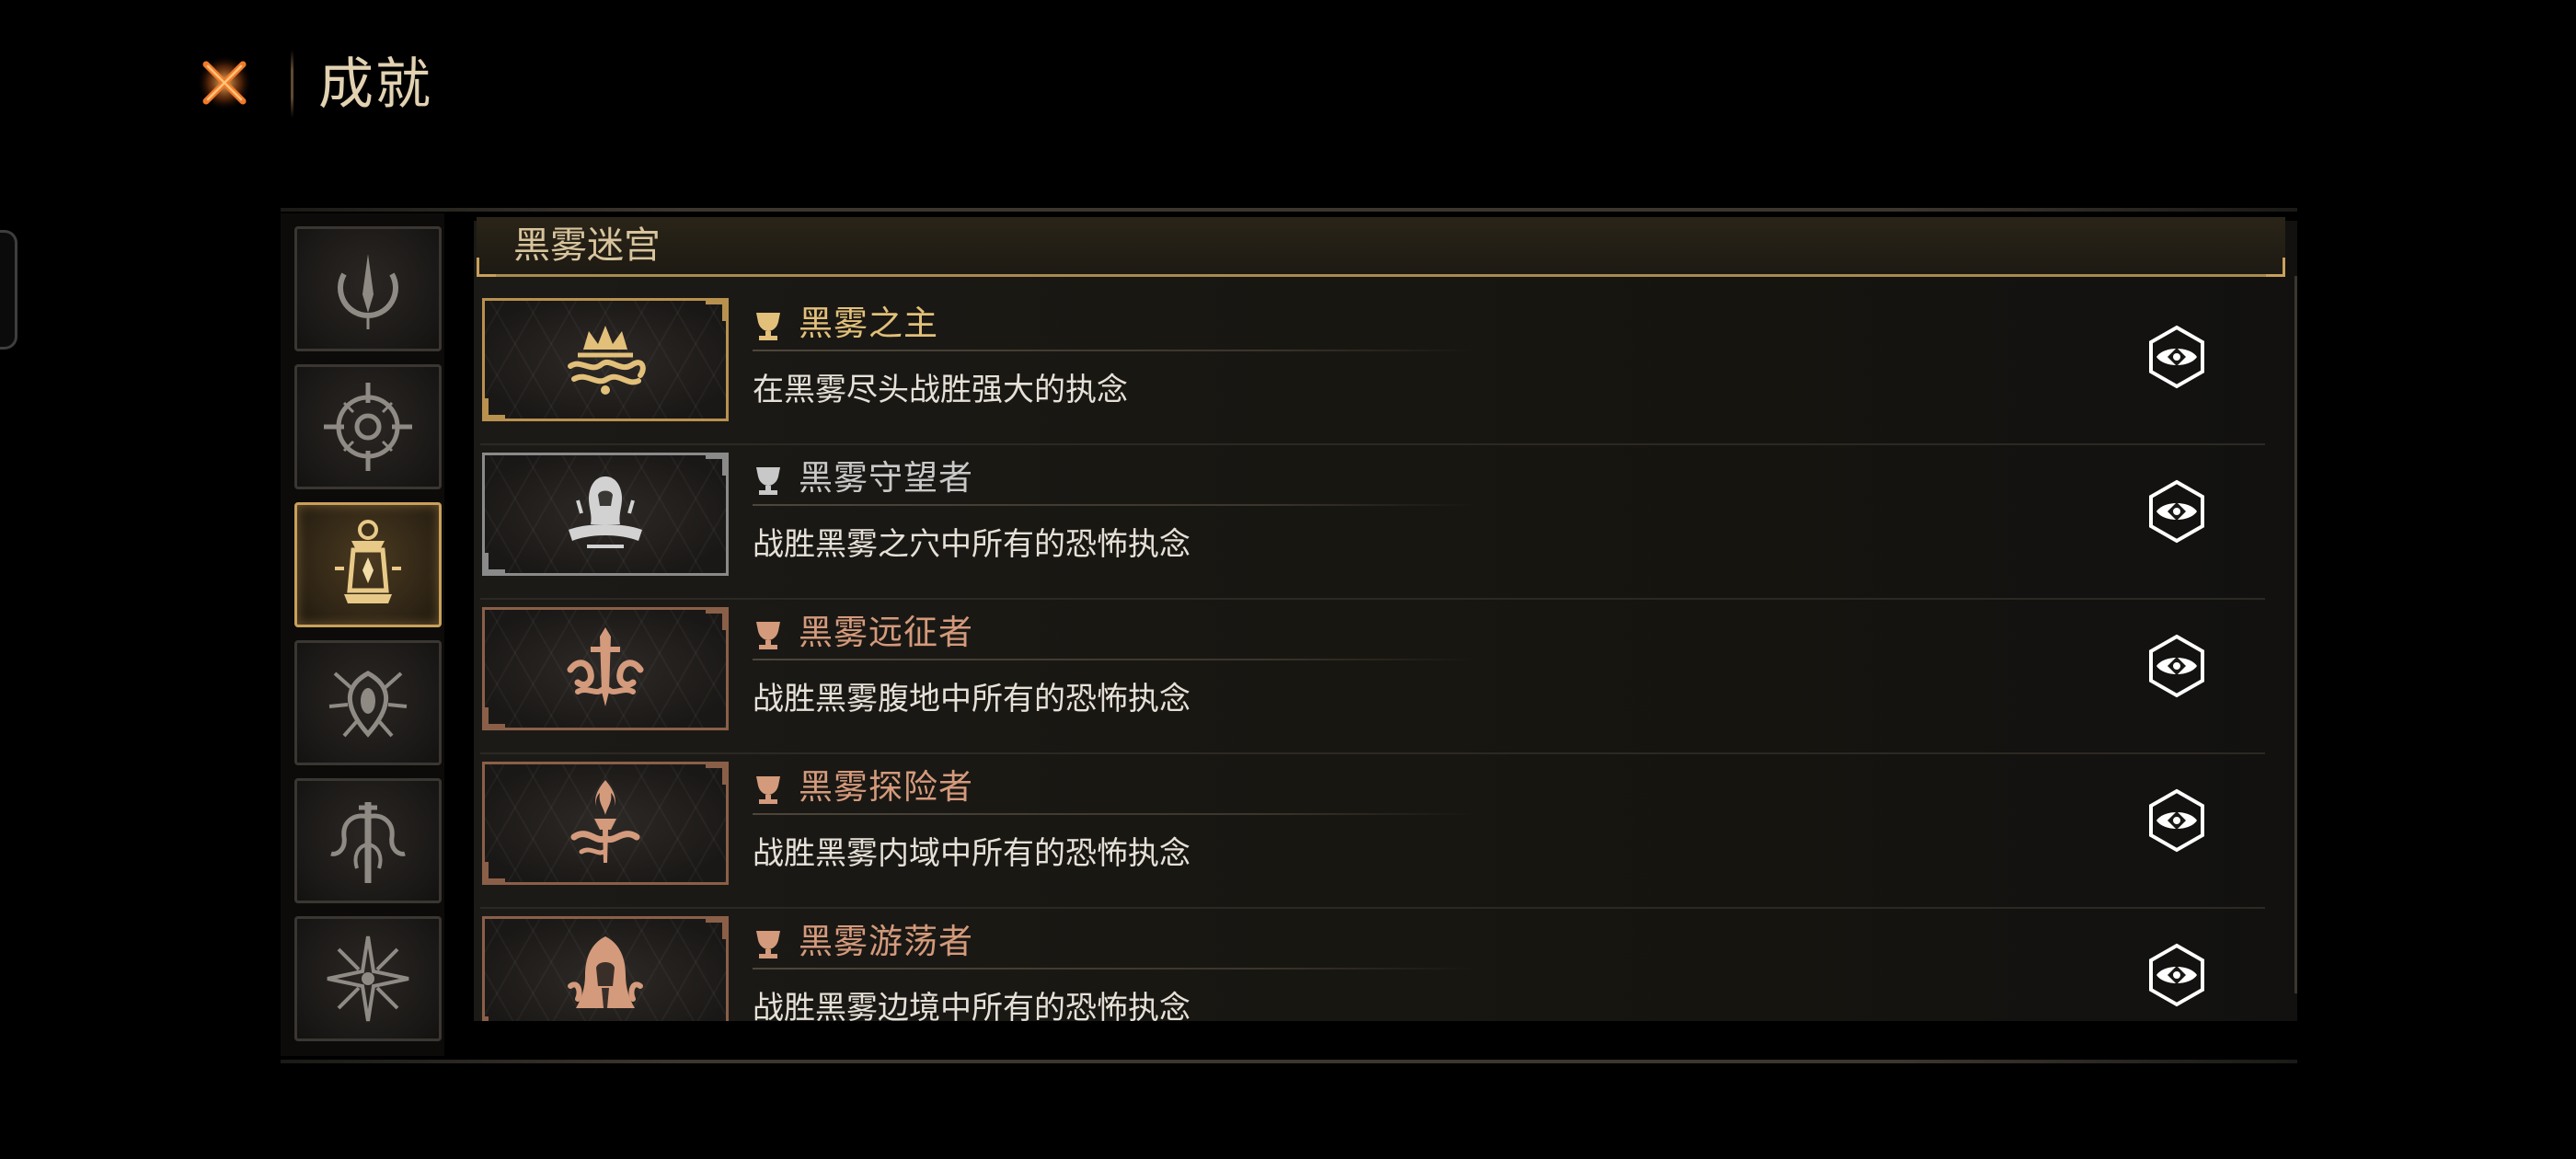 This screenshot has height=1159, width=2576. Describe the element at coordinates (1372, 370) in the screenshot. I see `achievement-row: 黑雾之主 在黑雾尽头战胜强大的执念` at that location.